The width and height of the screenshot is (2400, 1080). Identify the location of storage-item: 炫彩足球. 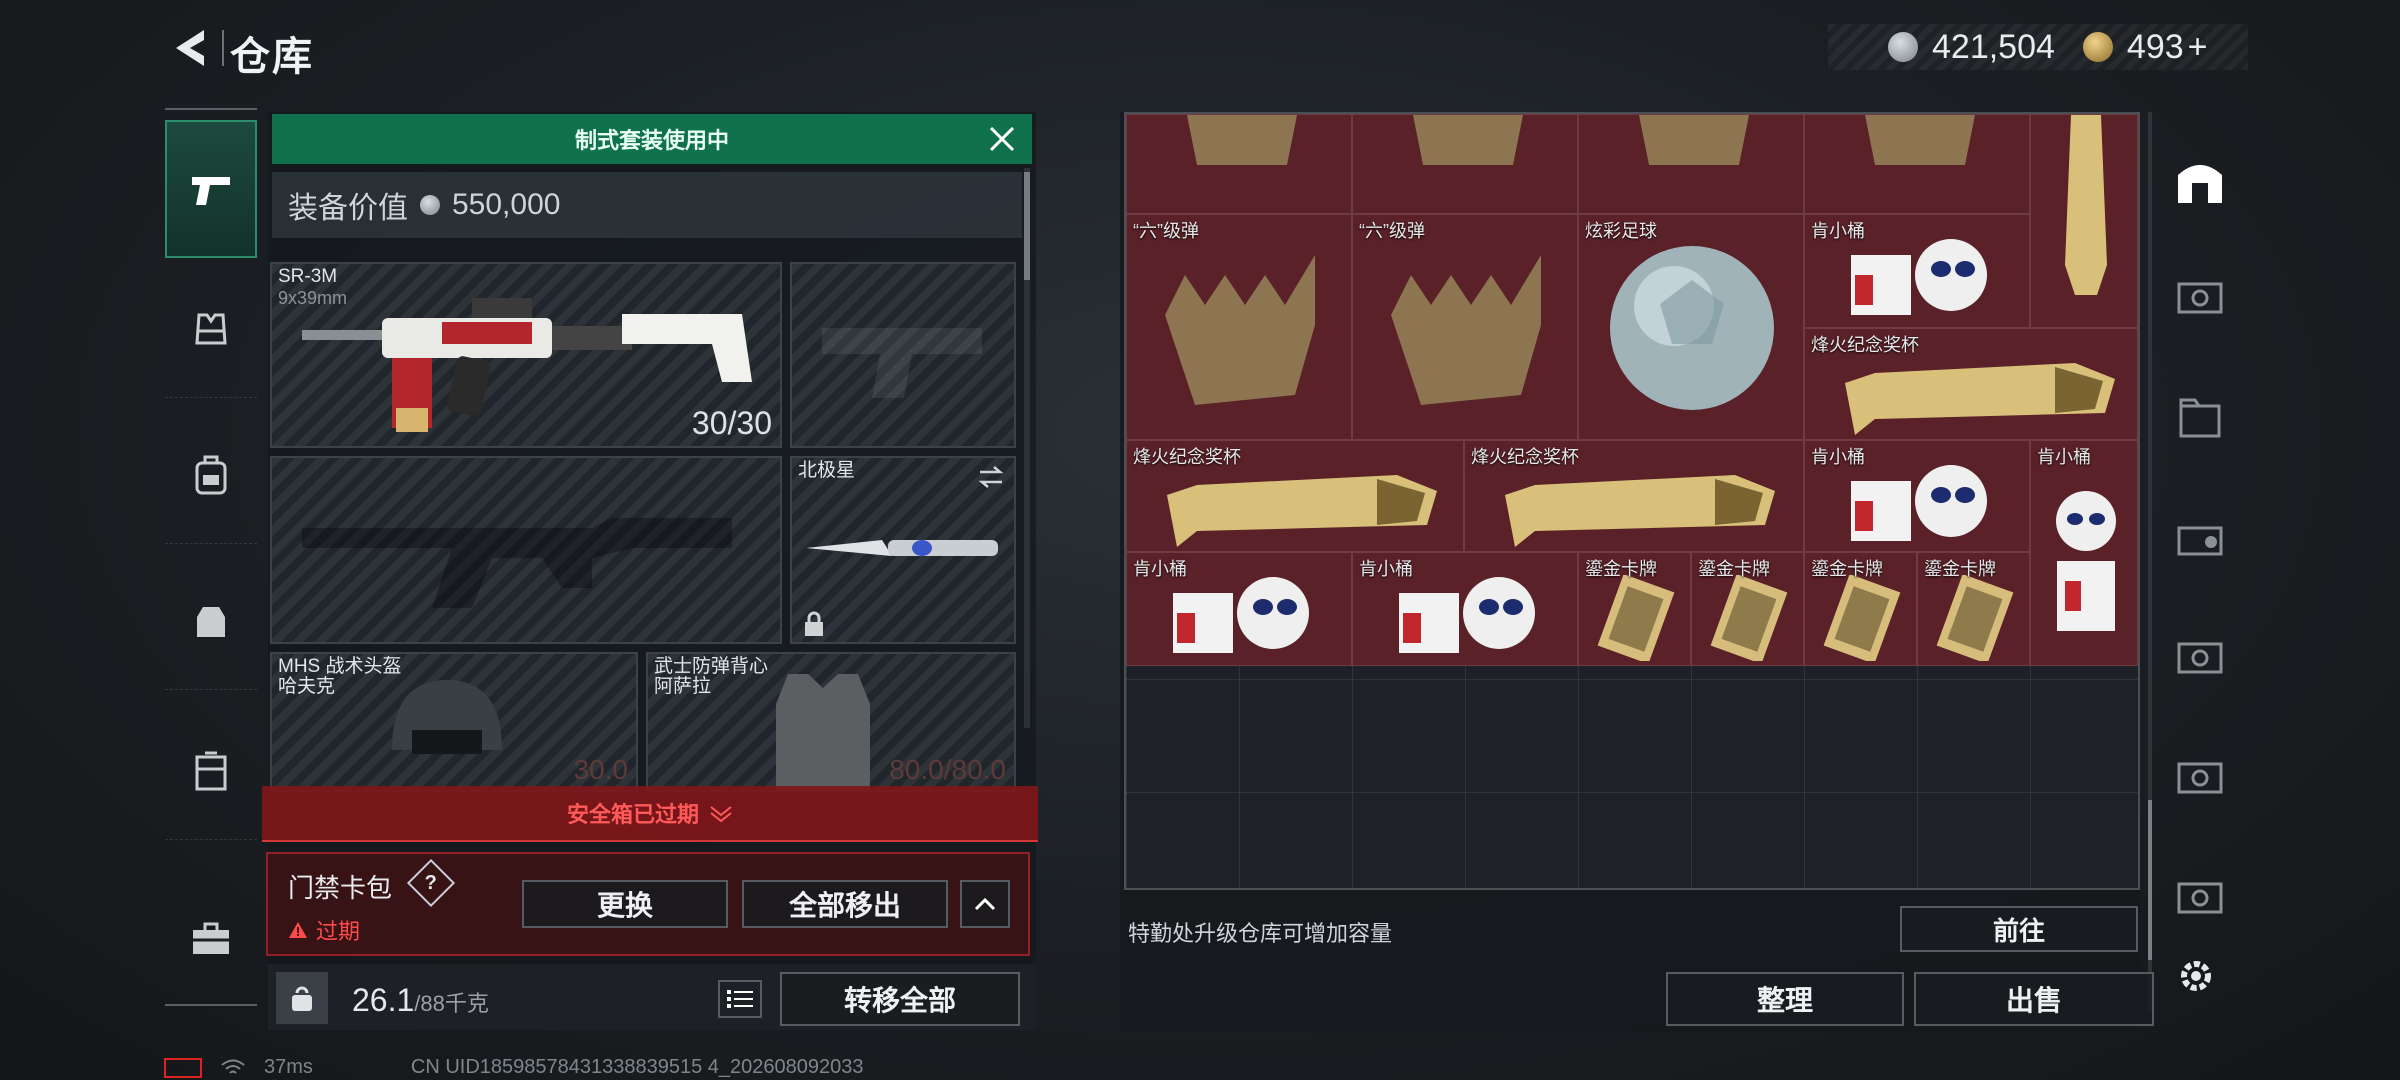
(1691, 327).